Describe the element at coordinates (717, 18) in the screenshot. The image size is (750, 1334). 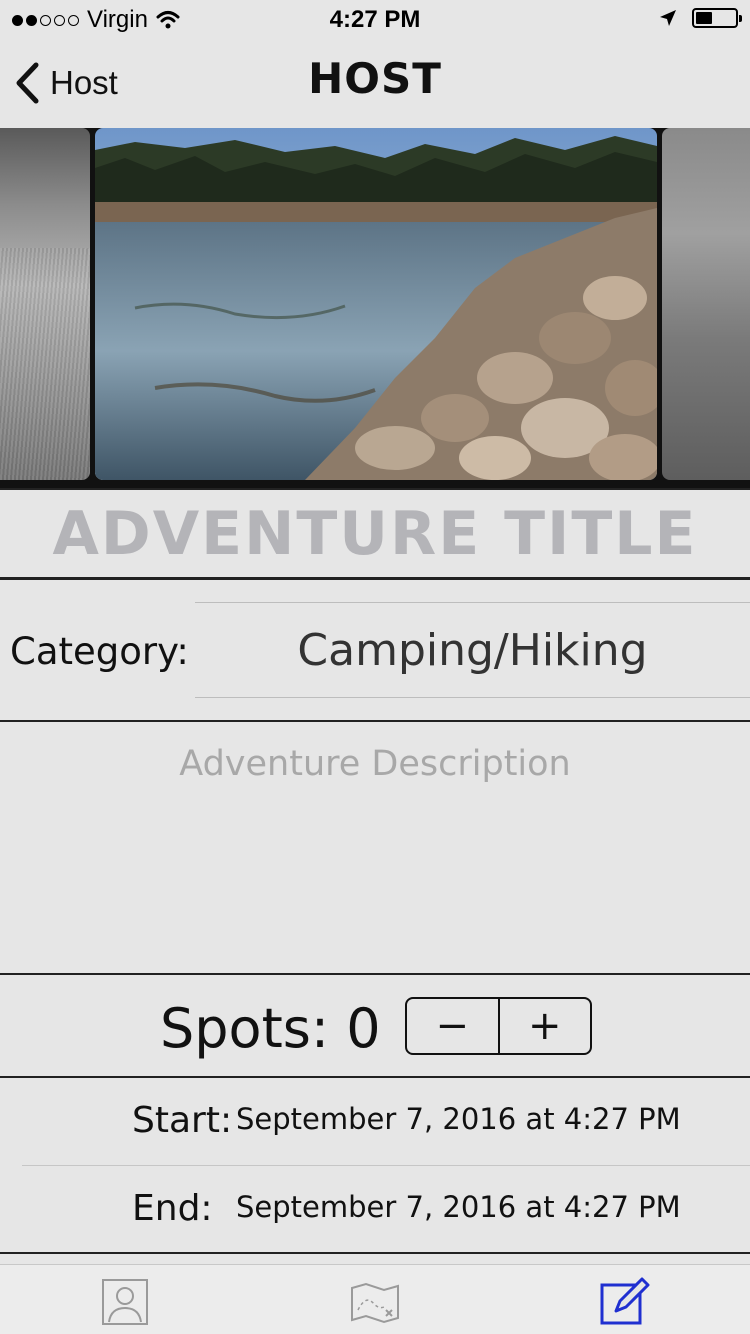
I see `battery-icon` at that location.